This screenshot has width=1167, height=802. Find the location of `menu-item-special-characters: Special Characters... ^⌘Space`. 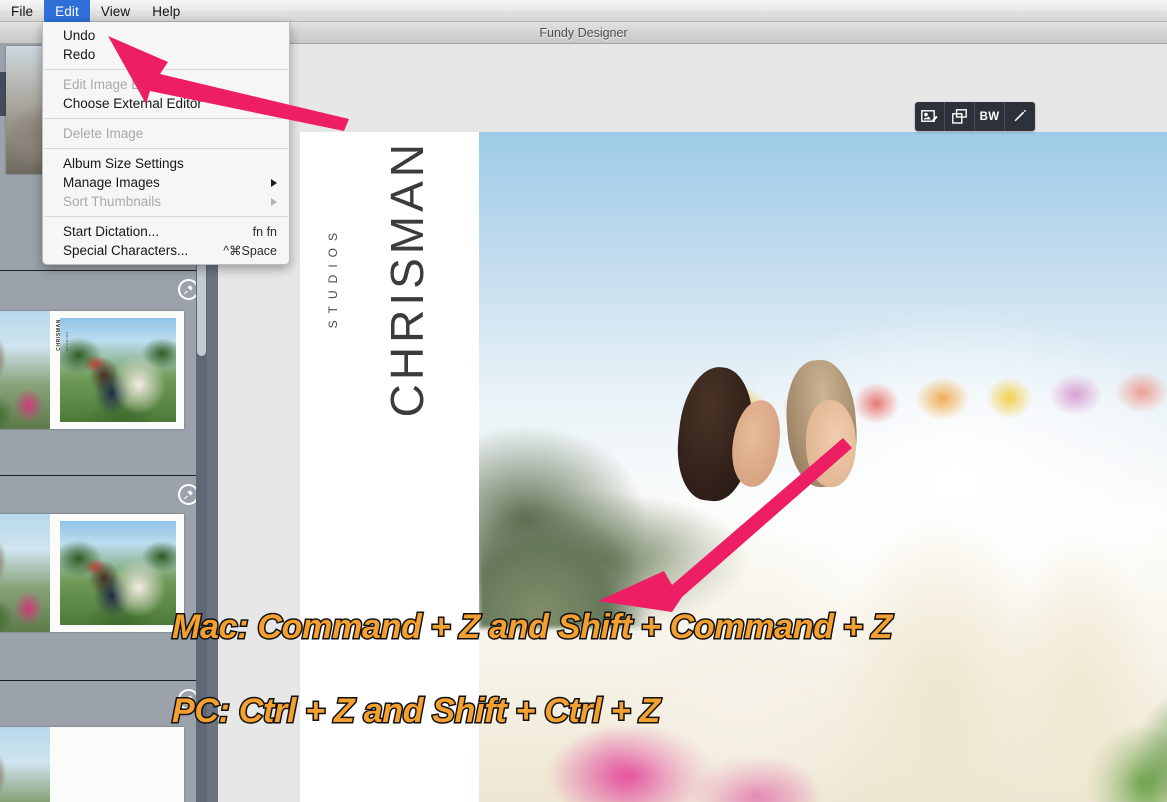

menu-item-special-characters: Special Characters... ^⌘Space is located at coordinates (166, 250).